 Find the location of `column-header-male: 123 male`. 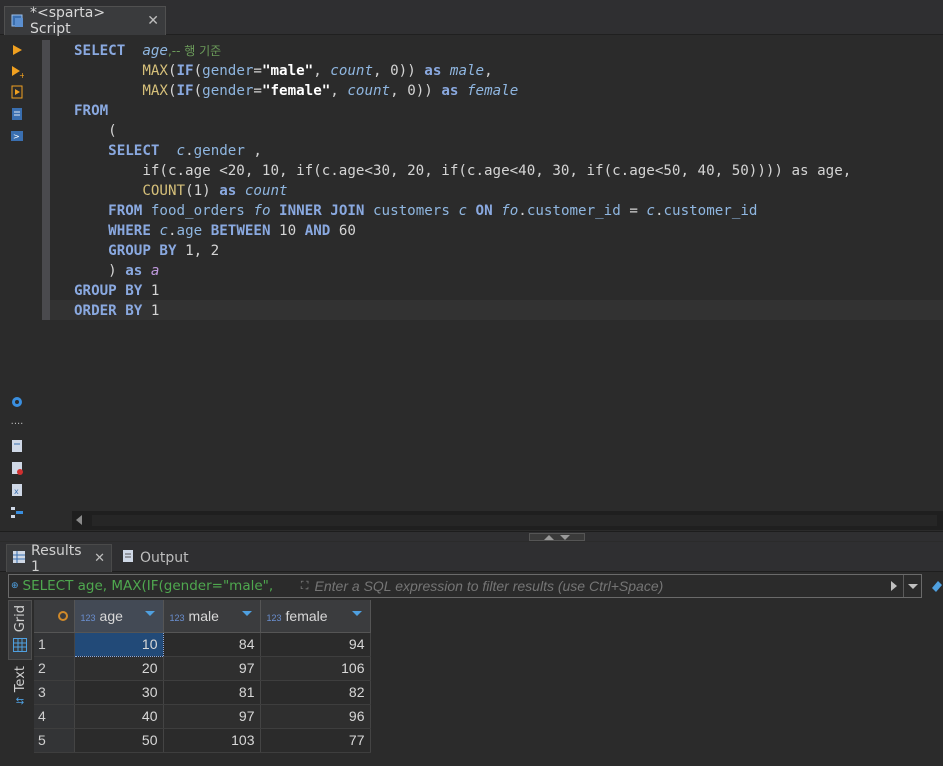

column-header-male: 123 male is located at coordinates (212, 616).